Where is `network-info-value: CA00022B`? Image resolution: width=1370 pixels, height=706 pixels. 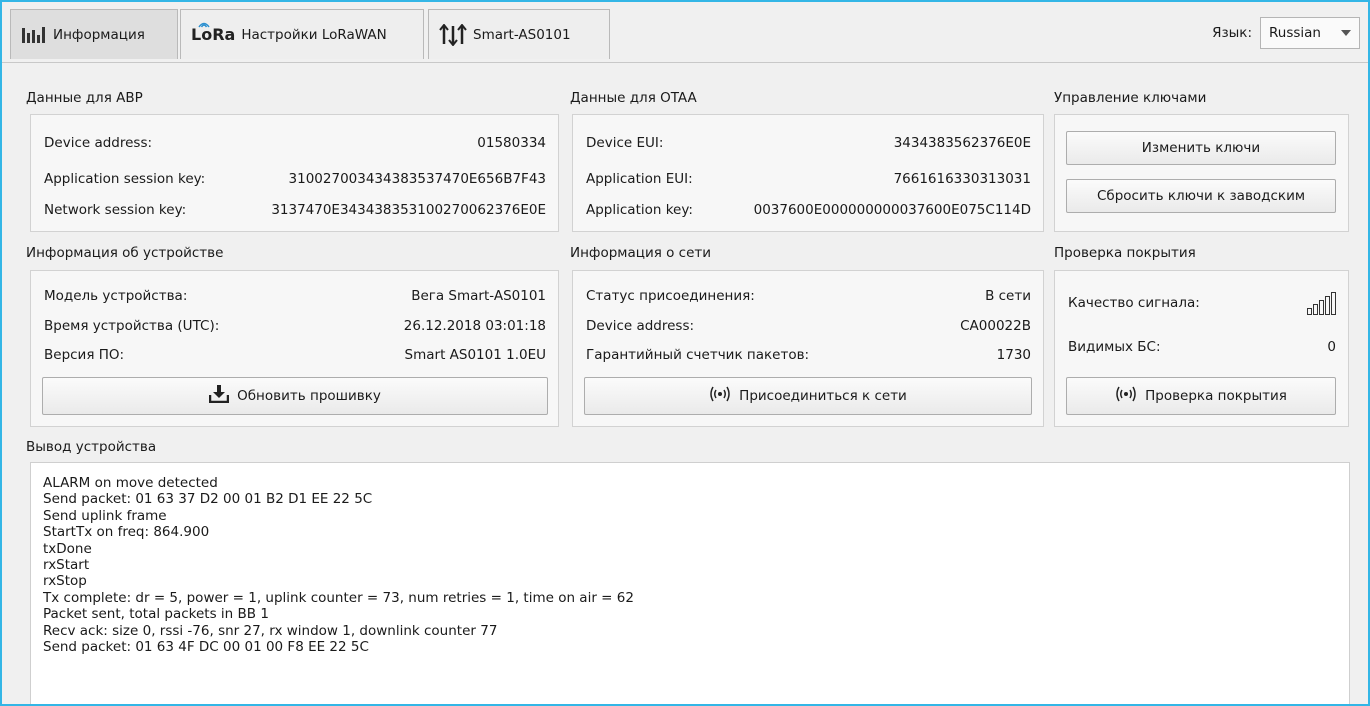 network-info-value: CA00022B is located at coordinates (995, 326).